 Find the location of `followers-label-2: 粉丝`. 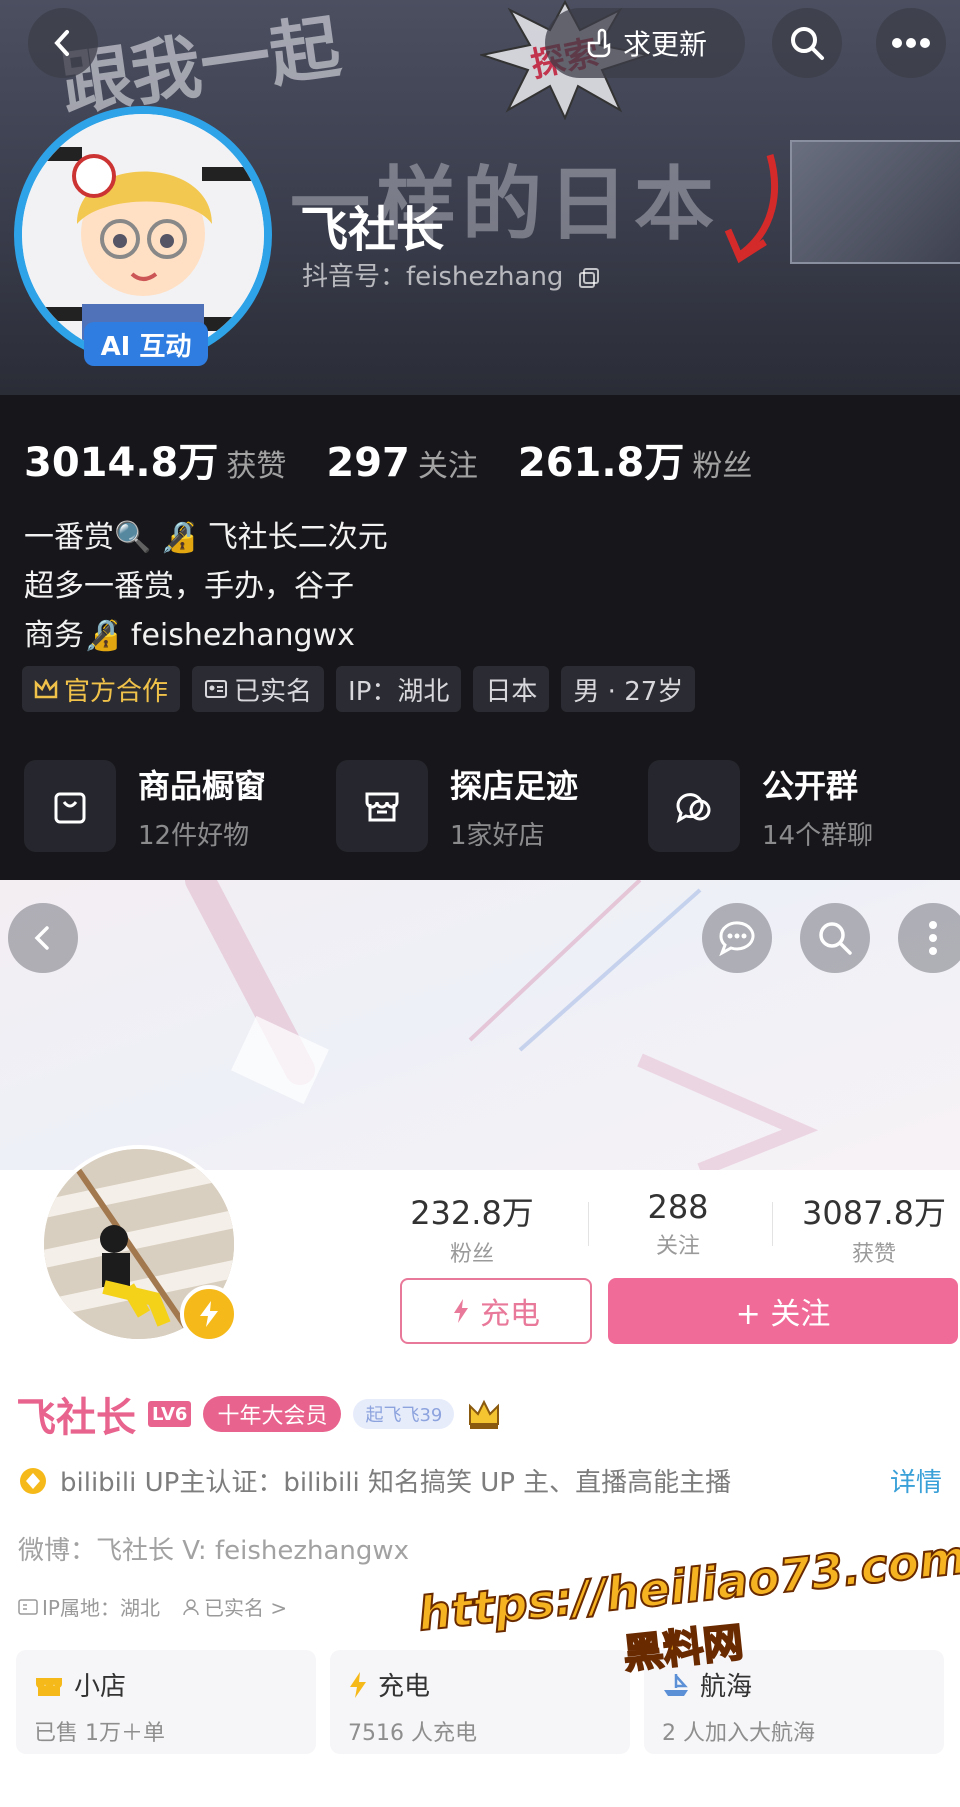

followers-label-2: 粉丝 is located at coordinates (471, 1254).